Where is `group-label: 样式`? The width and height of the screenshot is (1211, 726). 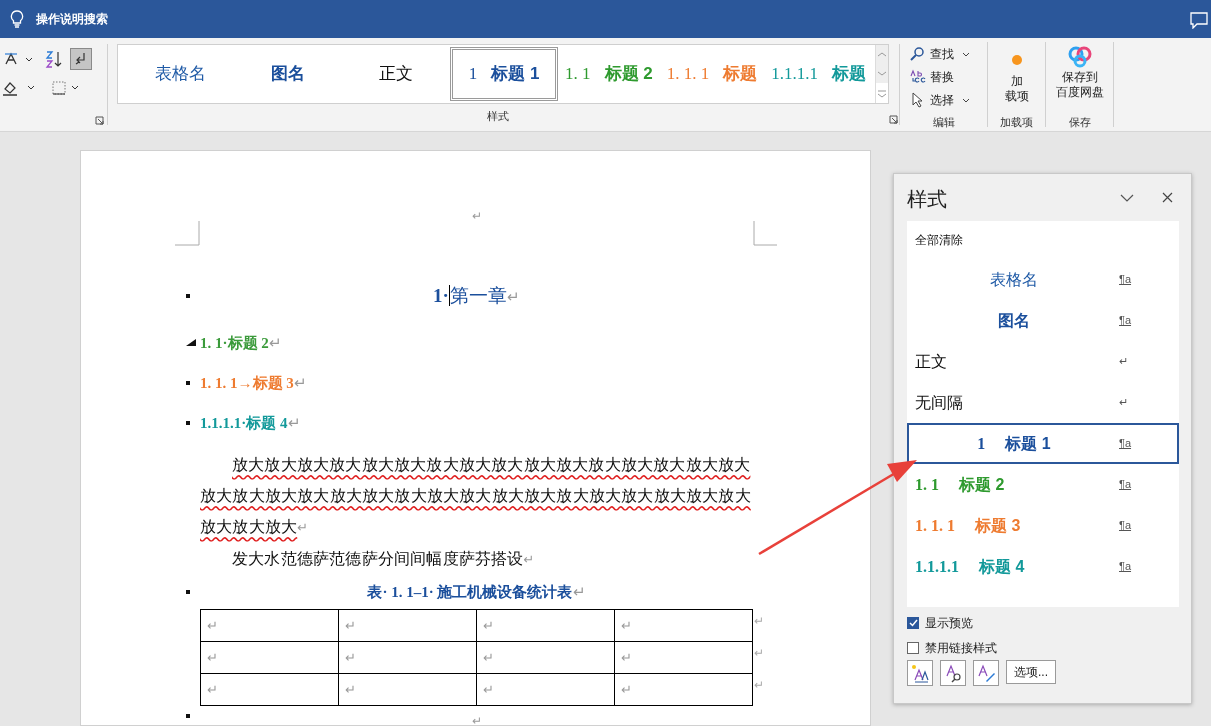
group-label: 样式 is located at coordinates (498, 116).